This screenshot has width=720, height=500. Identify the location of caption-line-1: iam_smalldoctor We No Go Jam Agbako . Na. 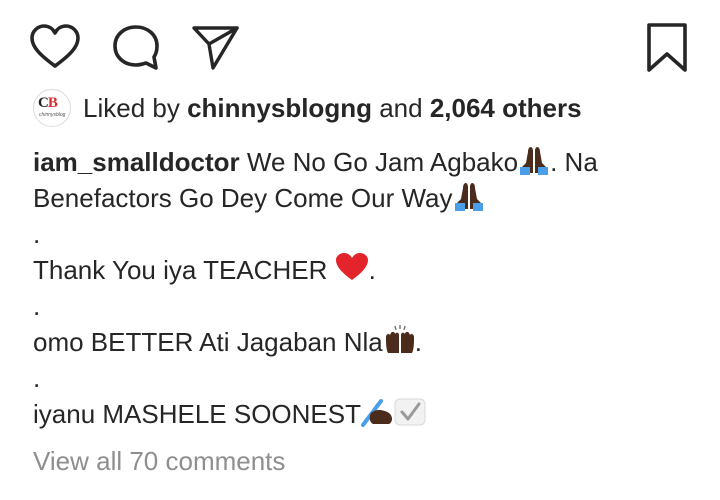
(363, 162).